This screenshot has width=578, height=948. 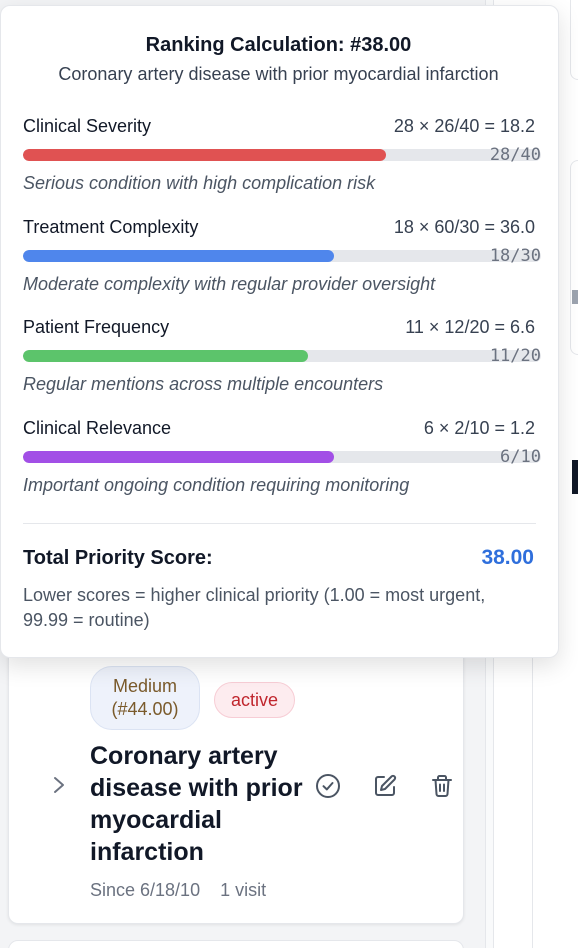 I want to click on factor-calculation: 11 × 12/20 = 6.6, so click(x=470, y=327).